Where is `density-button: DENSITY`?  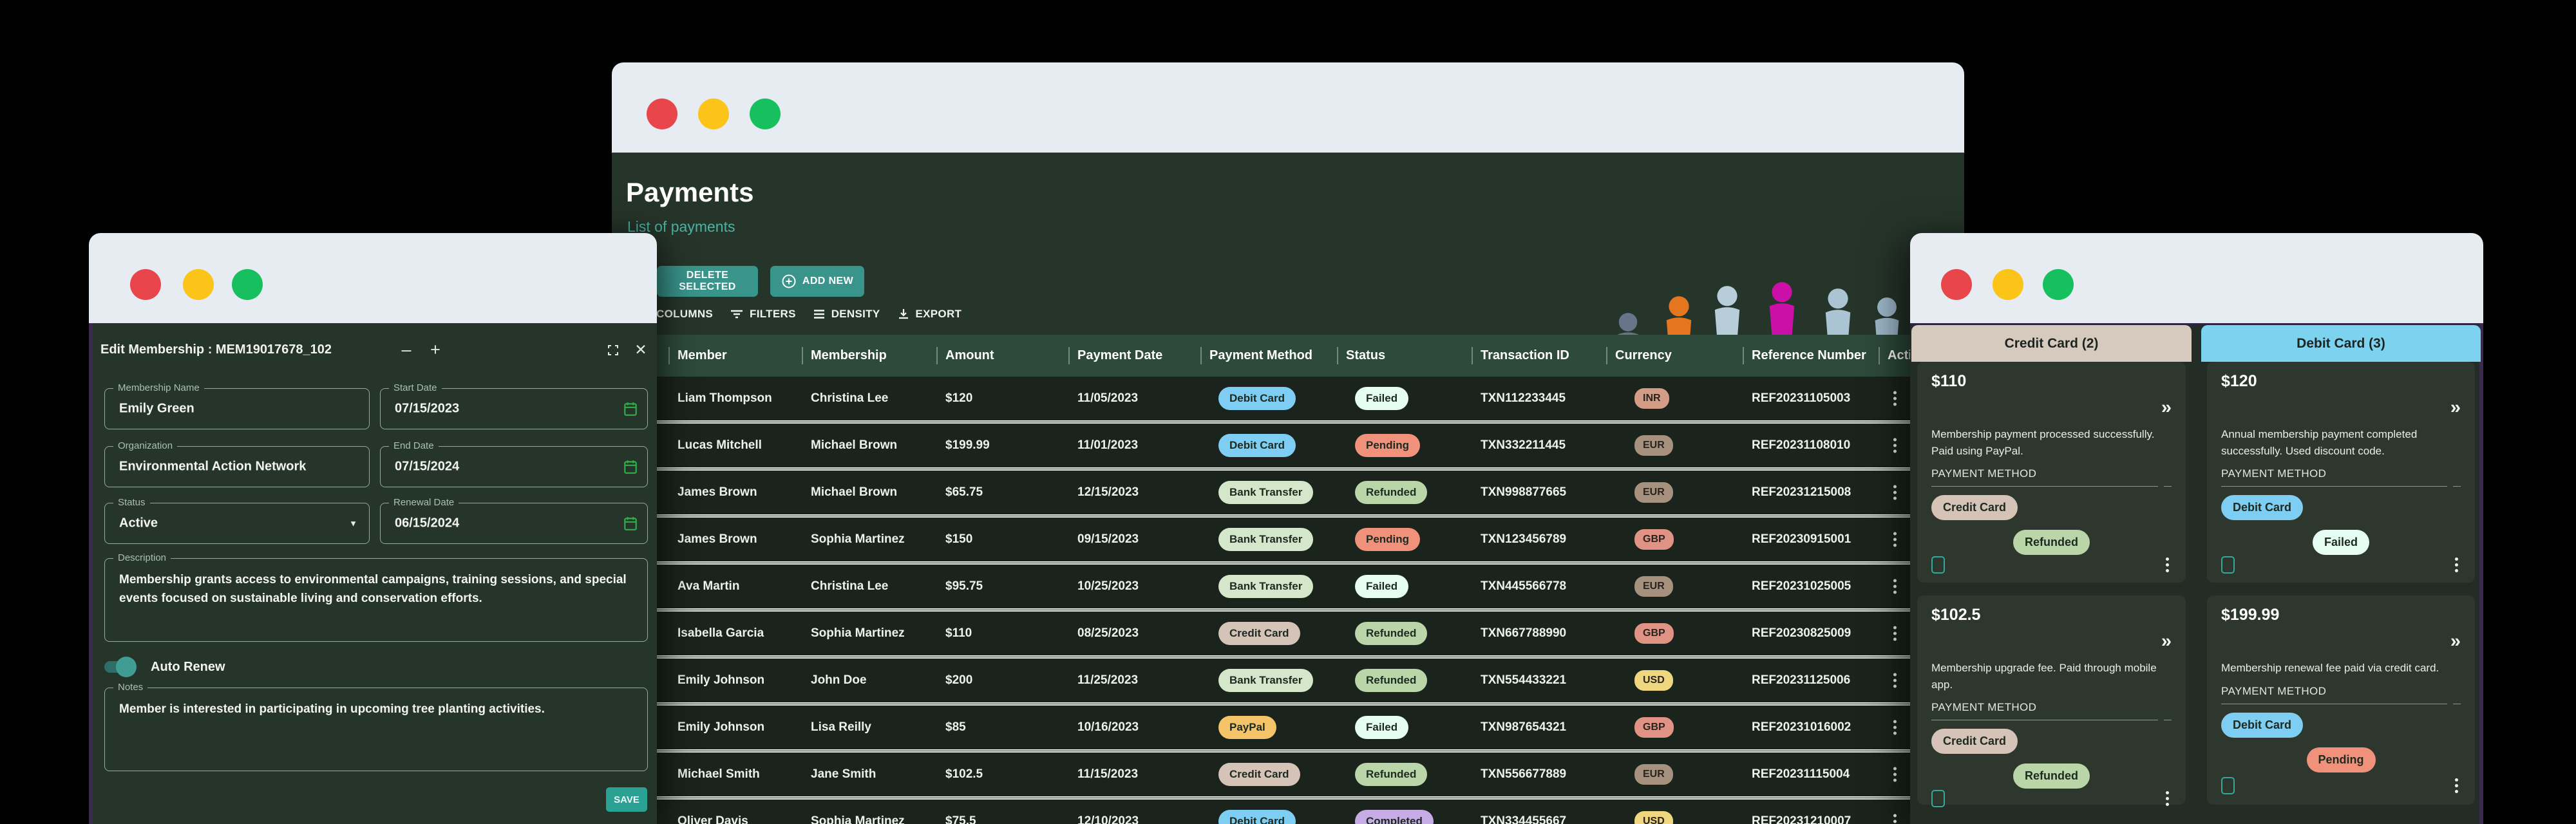
density-button: DENSITY is located at coordinates (846, 314).